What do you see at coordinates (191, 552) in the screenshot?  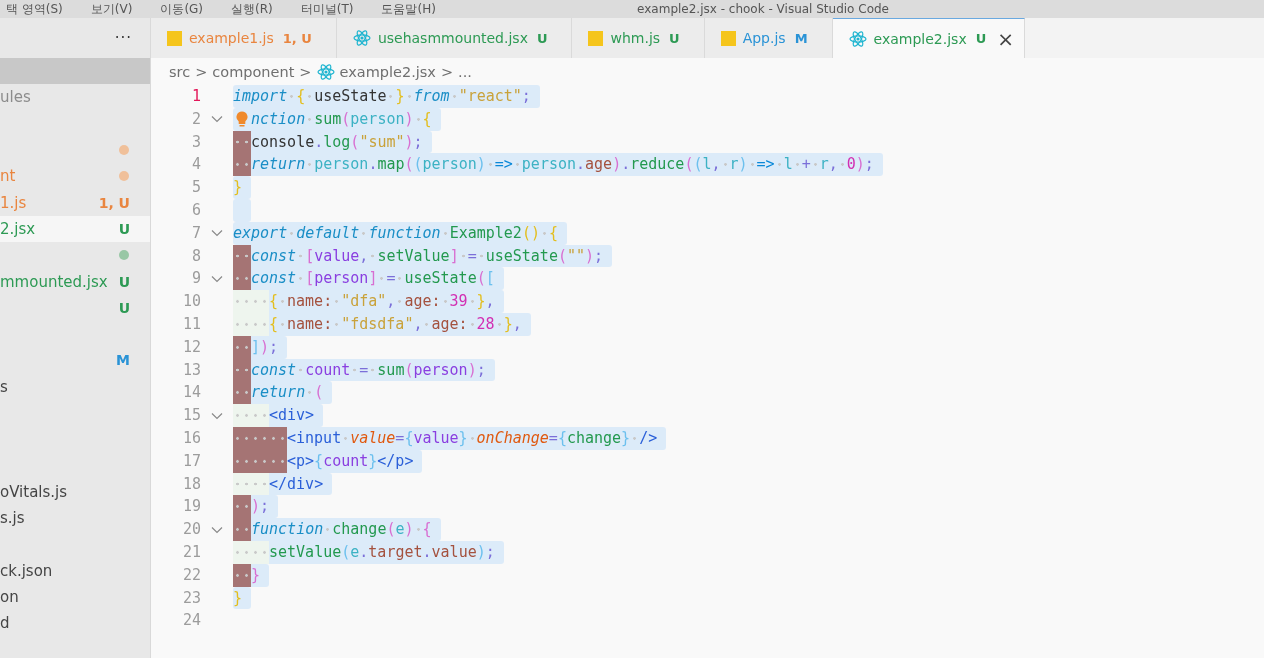 I see `line-number: 21` at bounding box center [191, 552].